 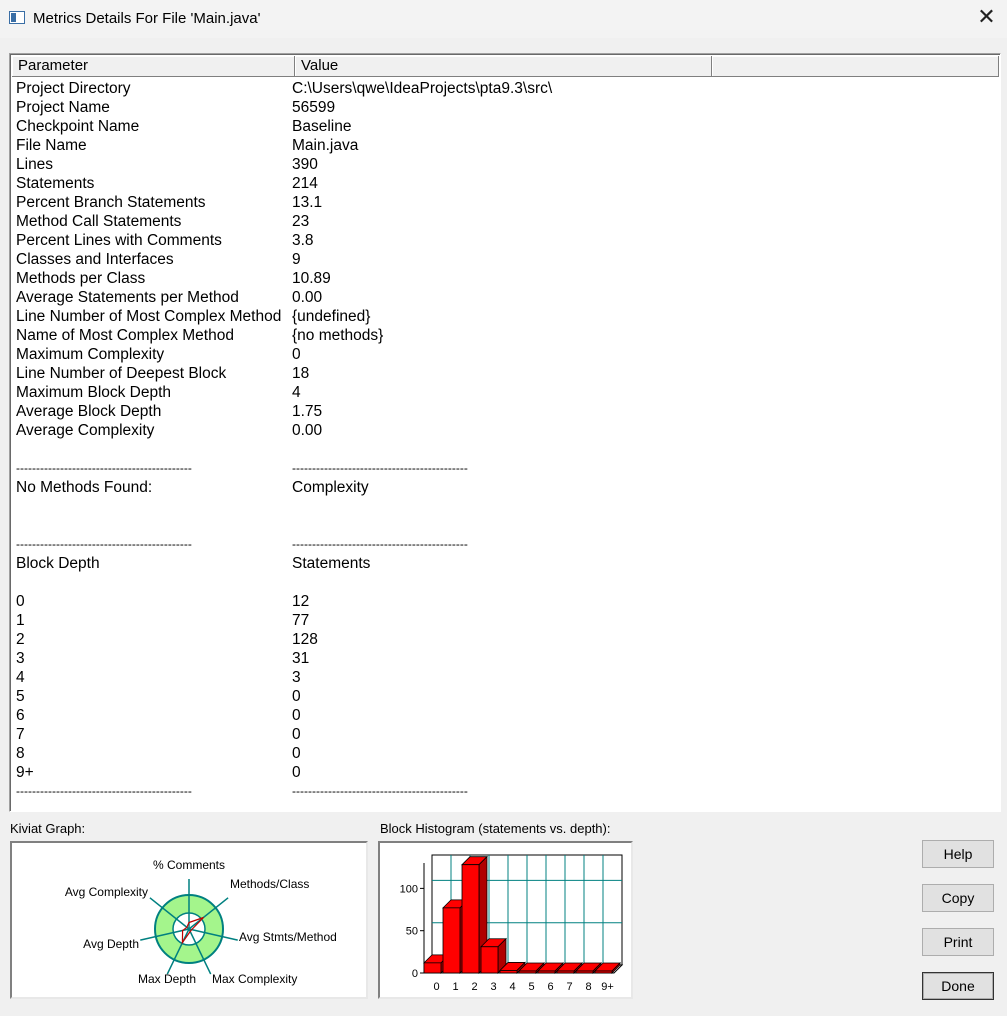 I want to click on histogram-y-tick-label: 50, so click(x=412, y=932).